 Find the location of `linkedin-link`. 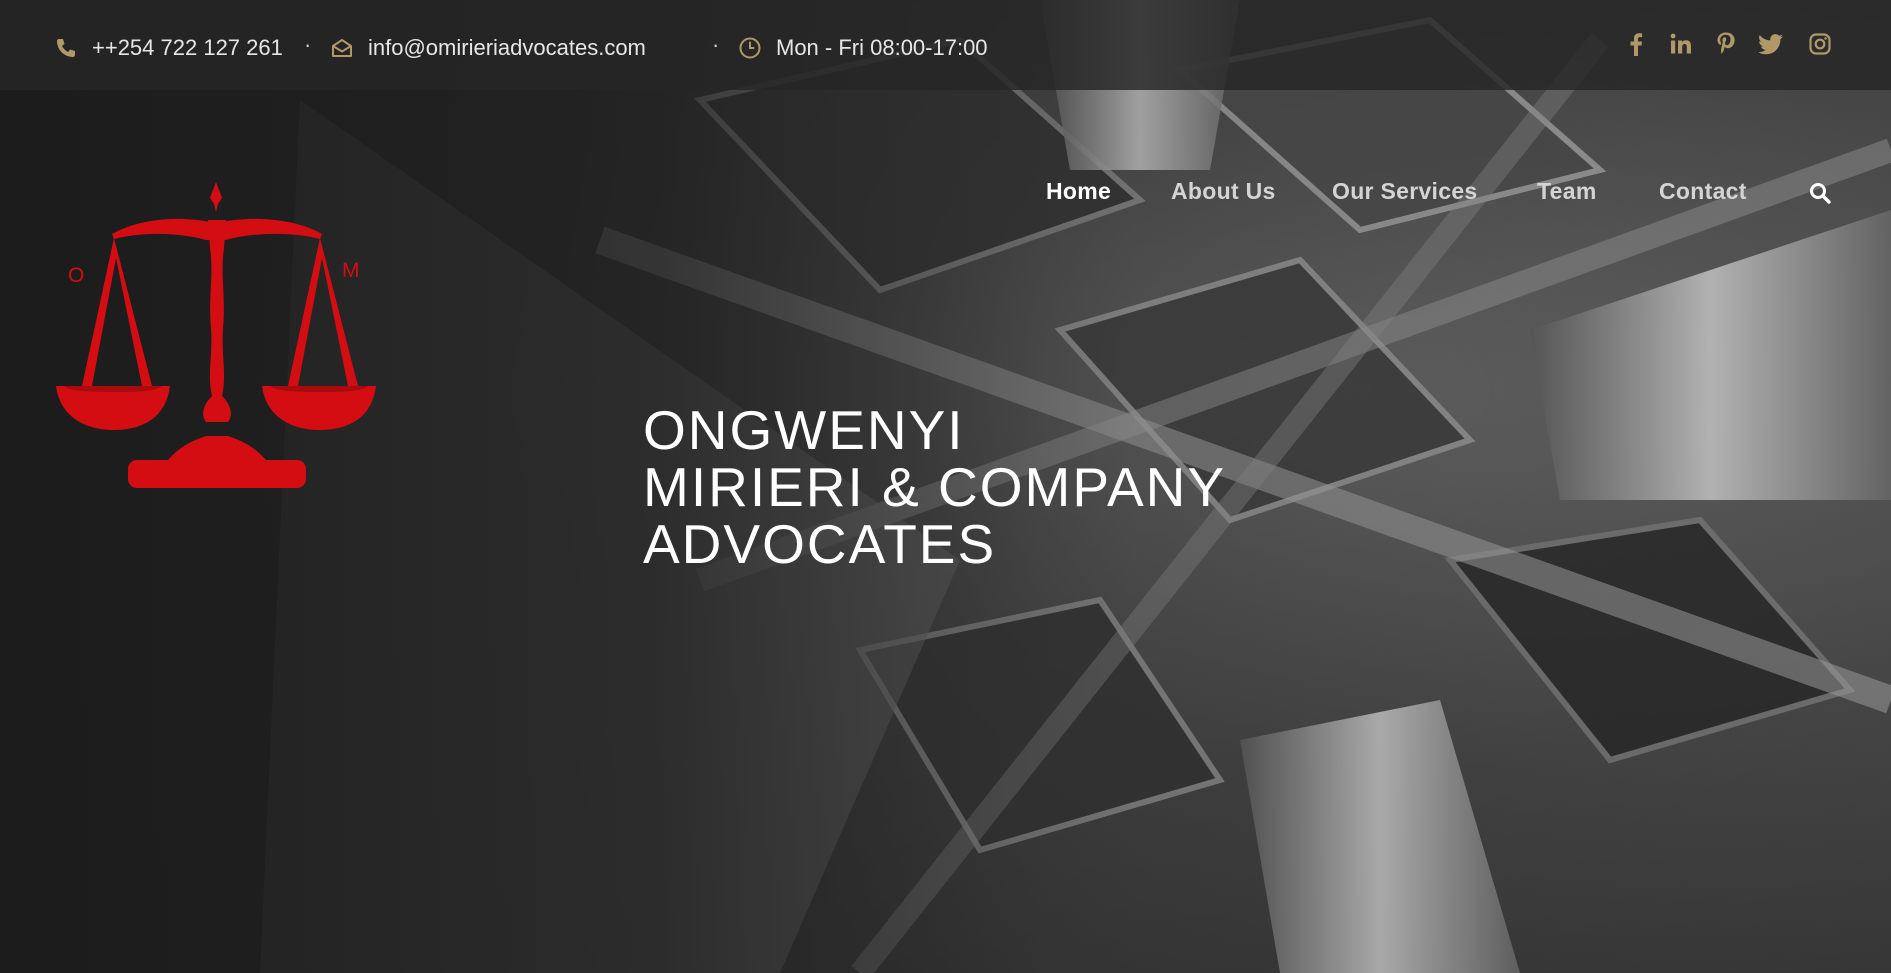

linkedin-link is located at coordinates (1681, 44).